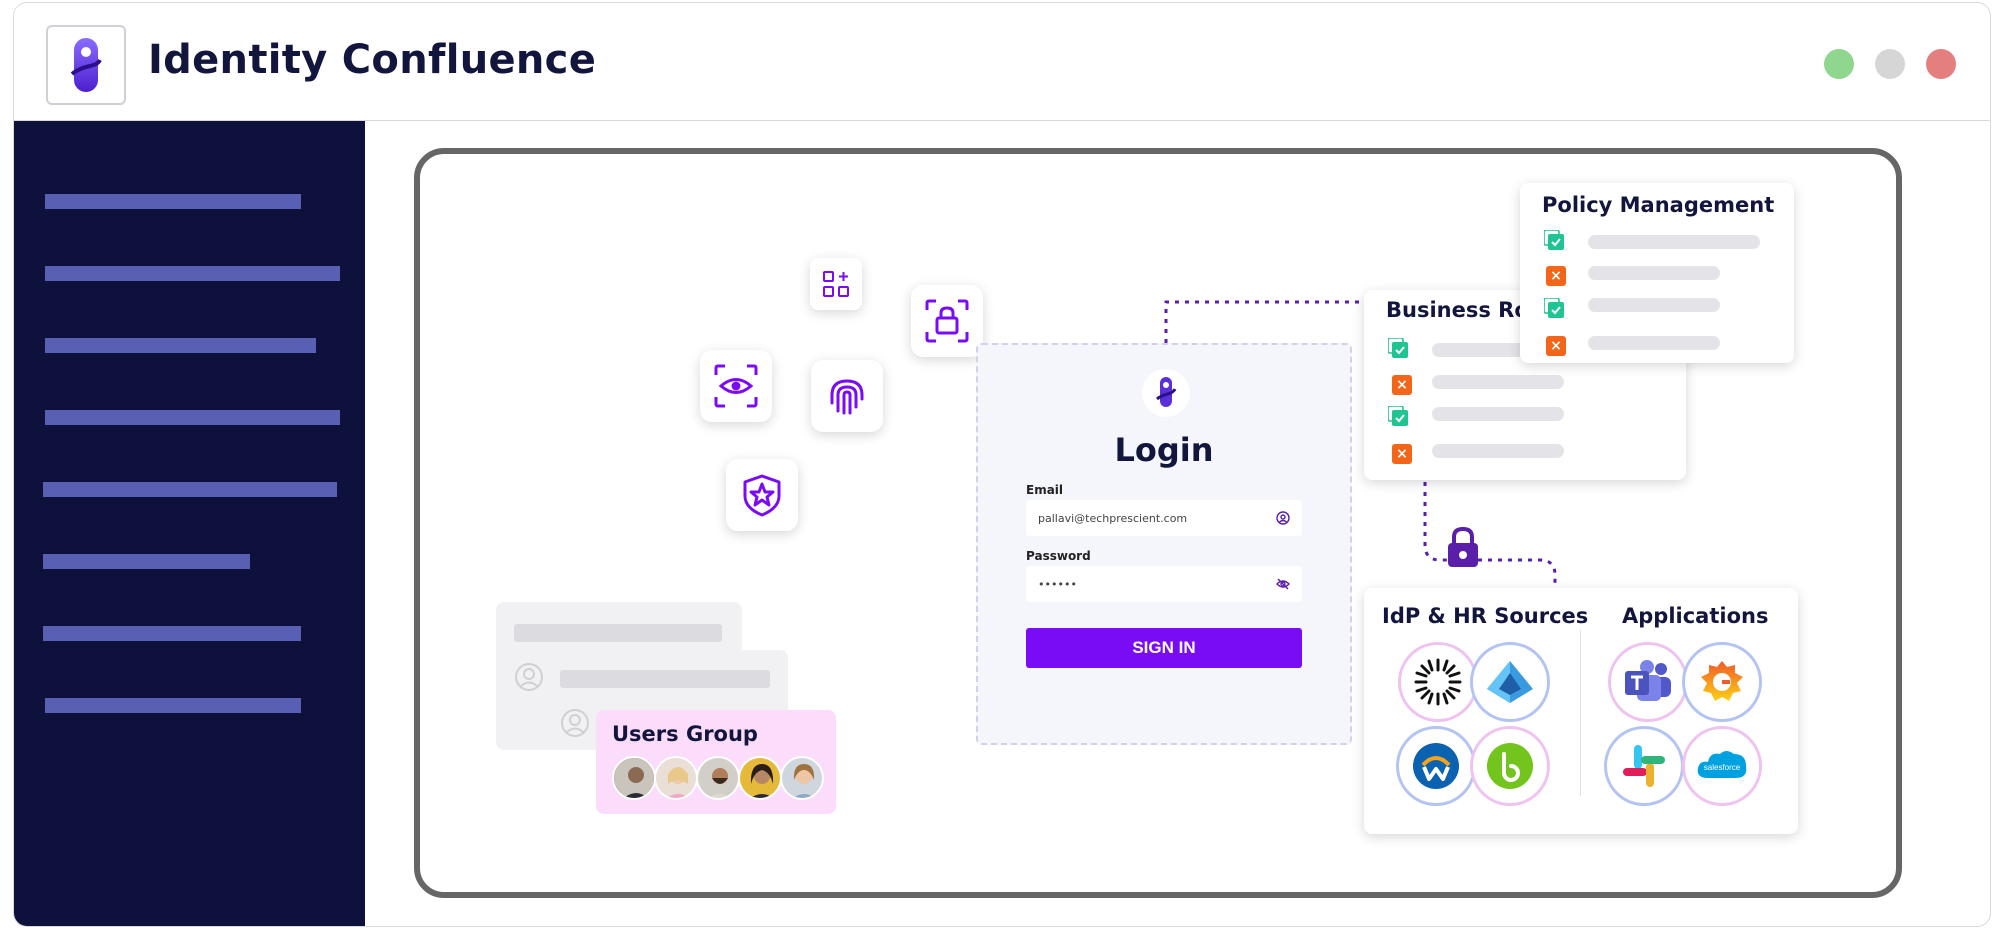  I want to click on salesforce-icon: salesforce, so click(1722, 764).